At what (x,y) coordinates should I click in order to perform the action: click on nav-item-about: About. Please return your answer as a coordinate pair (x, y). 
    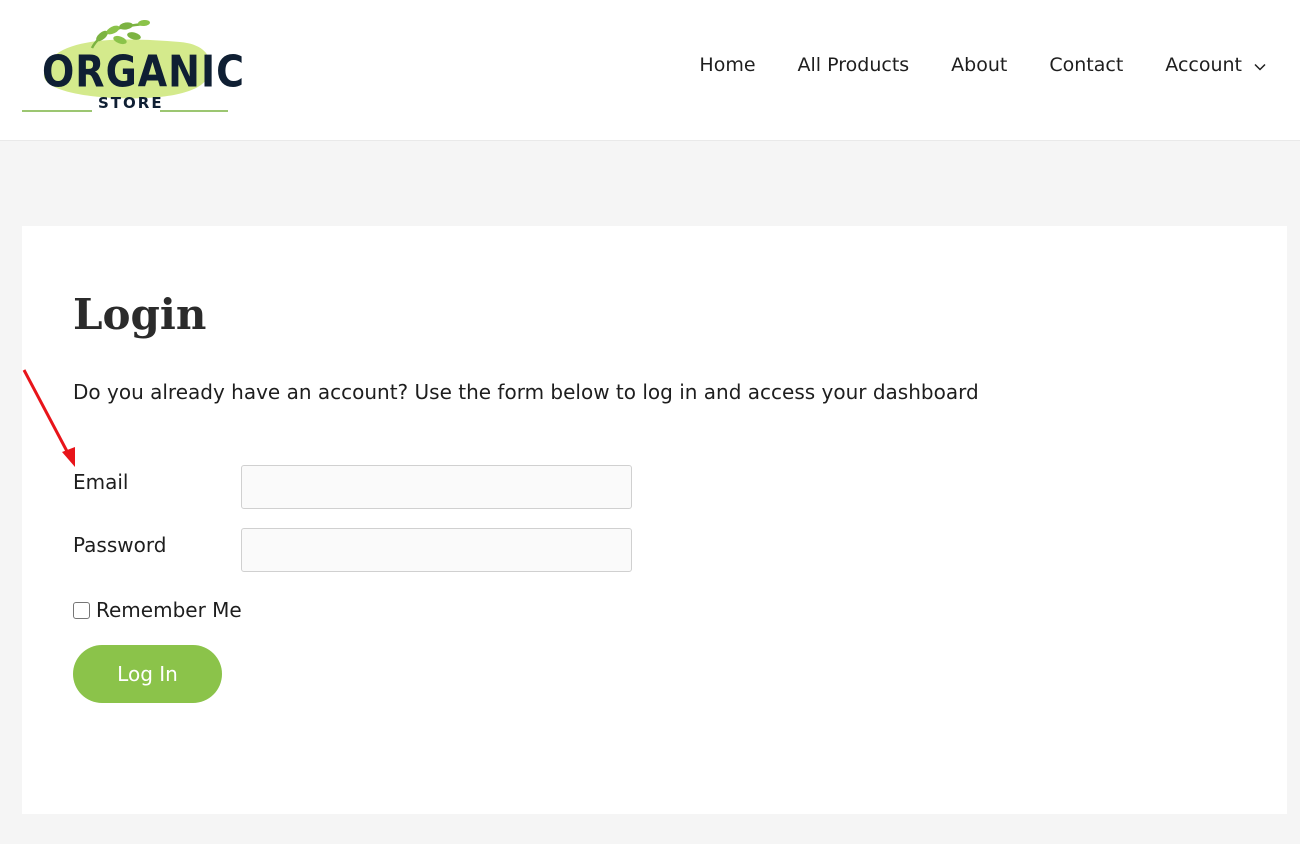
    Looking at the image, I should click on (979, 65).